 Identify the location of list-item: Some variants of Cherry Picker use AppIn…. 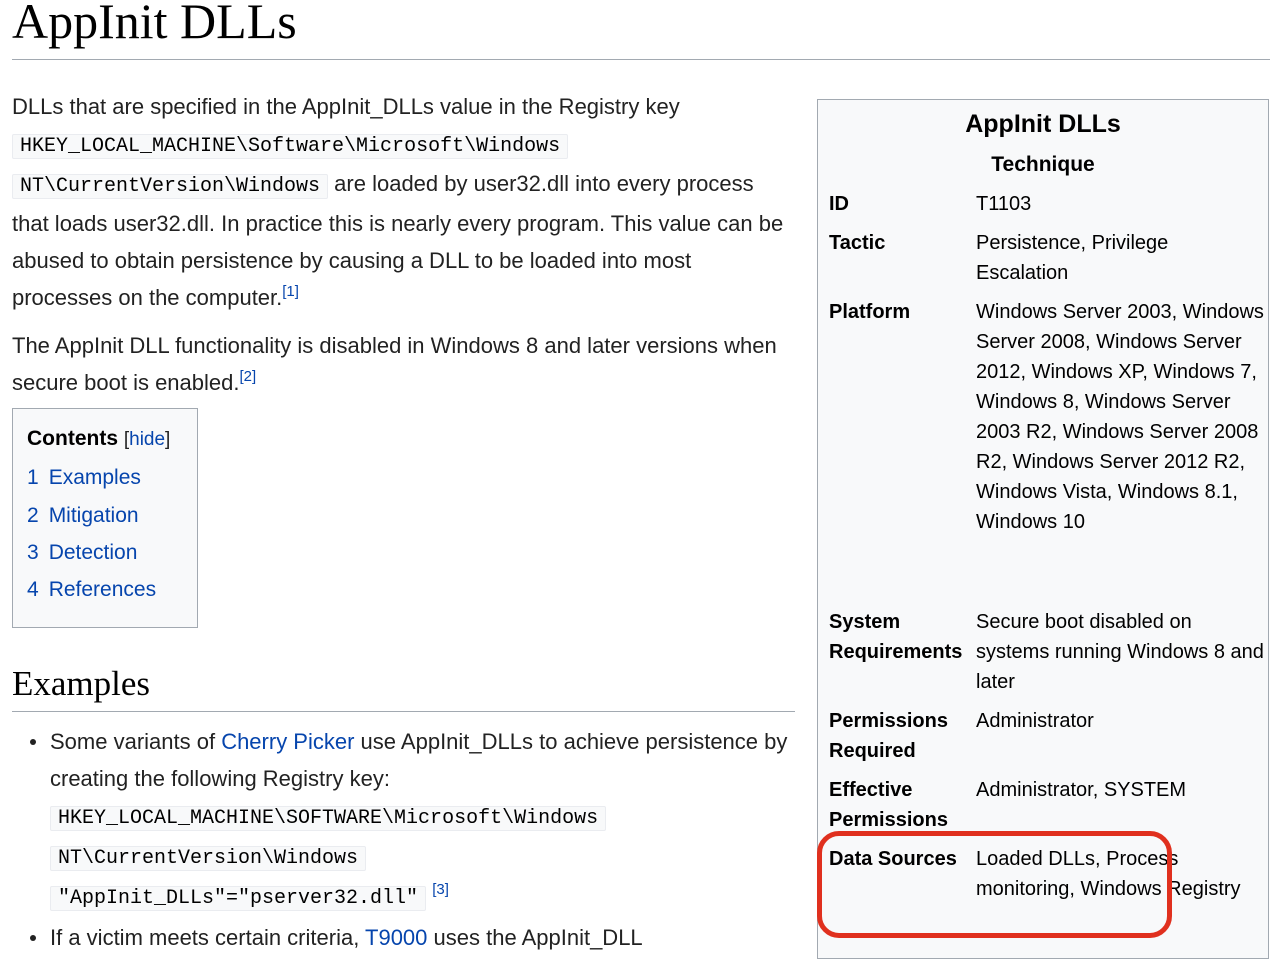
(412, 820).